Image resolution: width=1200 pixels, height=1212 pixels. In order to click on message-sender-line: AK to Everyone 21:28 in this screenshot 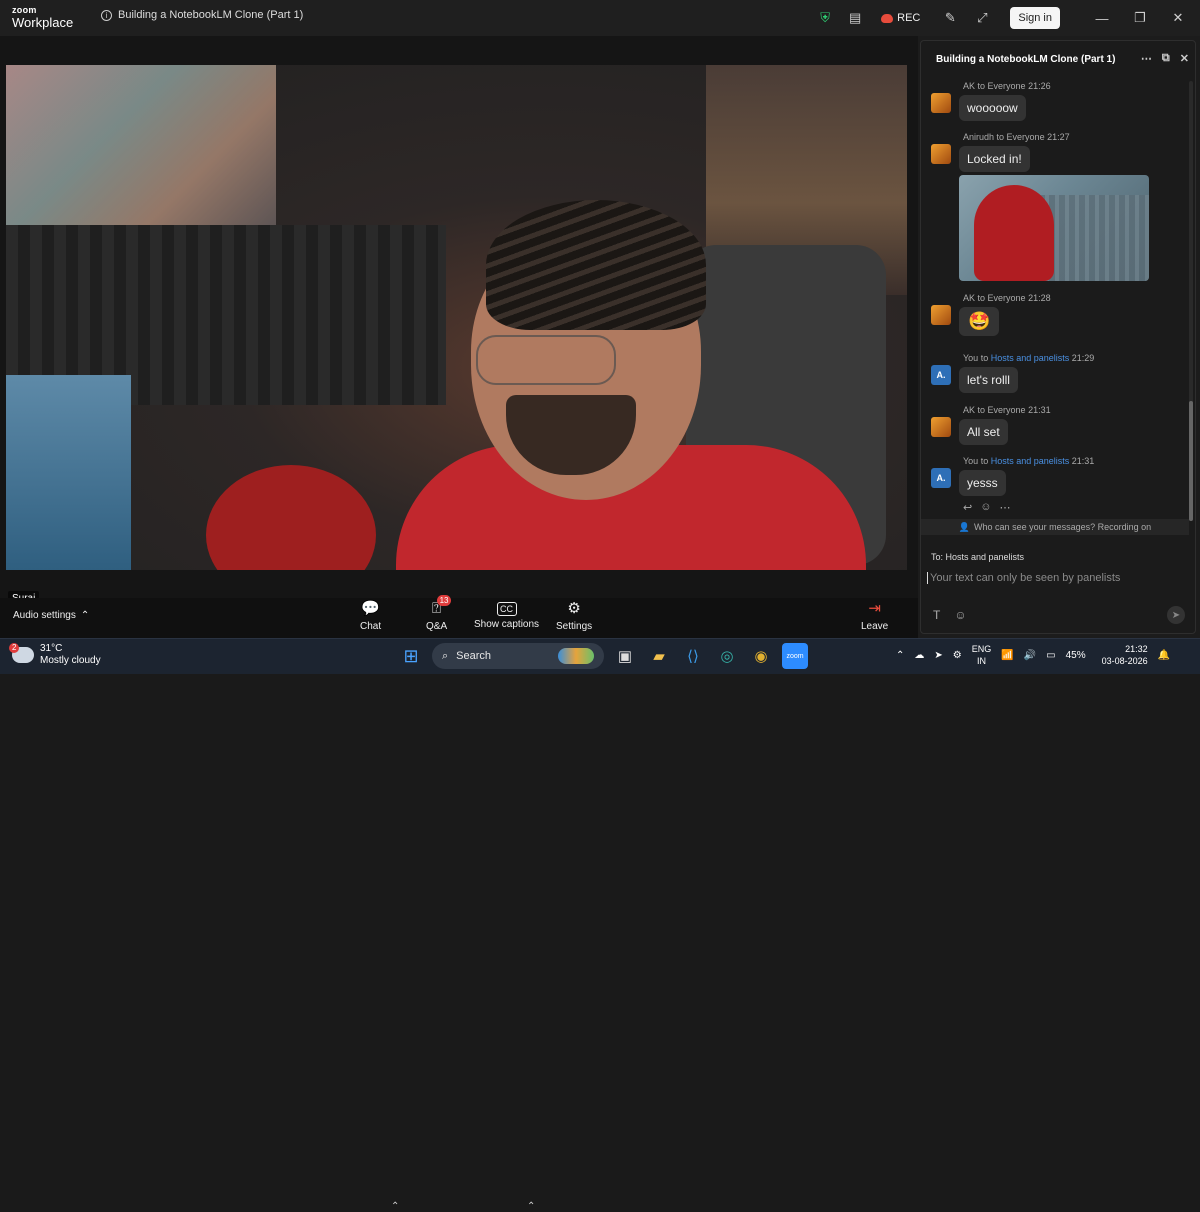, I will do `click(1007, 298)`.